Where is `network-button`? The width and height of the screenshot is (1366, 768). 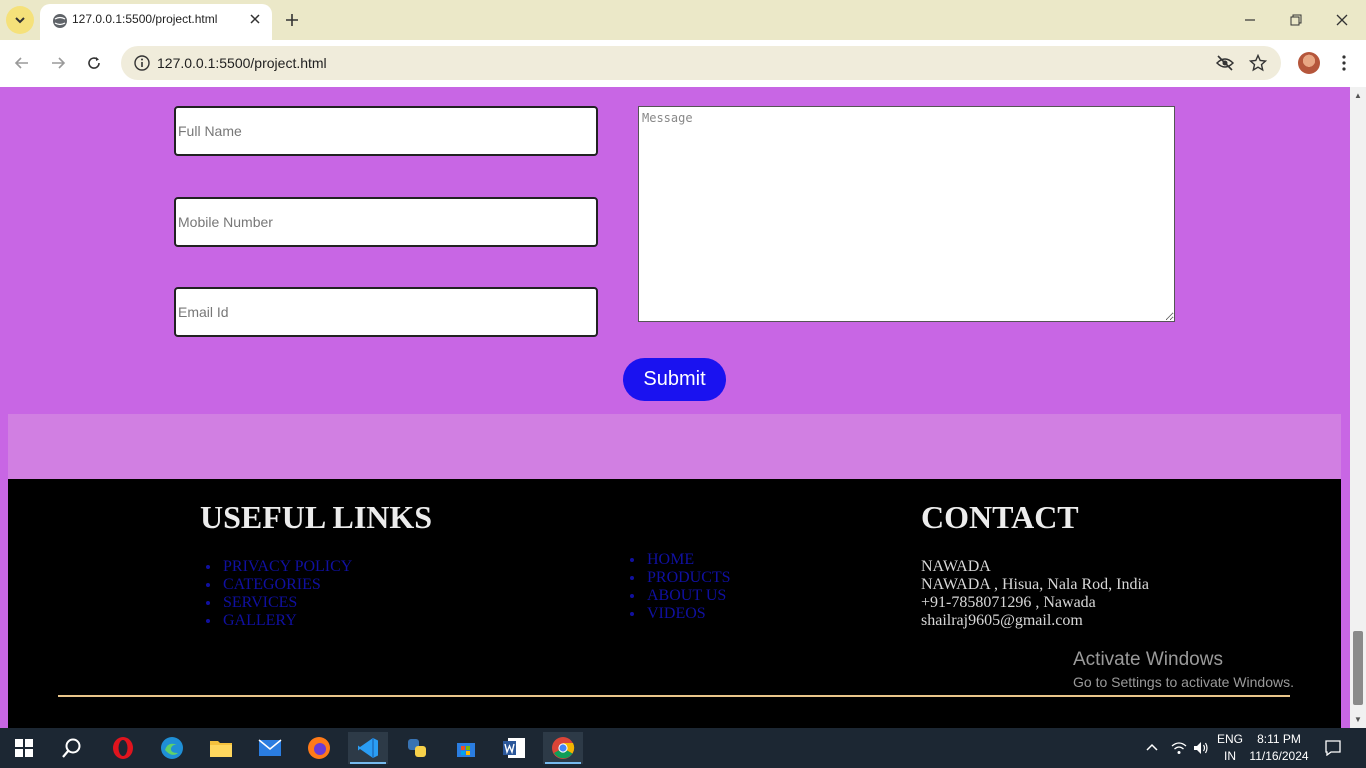 network-button is located at coordinates (1179, 748).